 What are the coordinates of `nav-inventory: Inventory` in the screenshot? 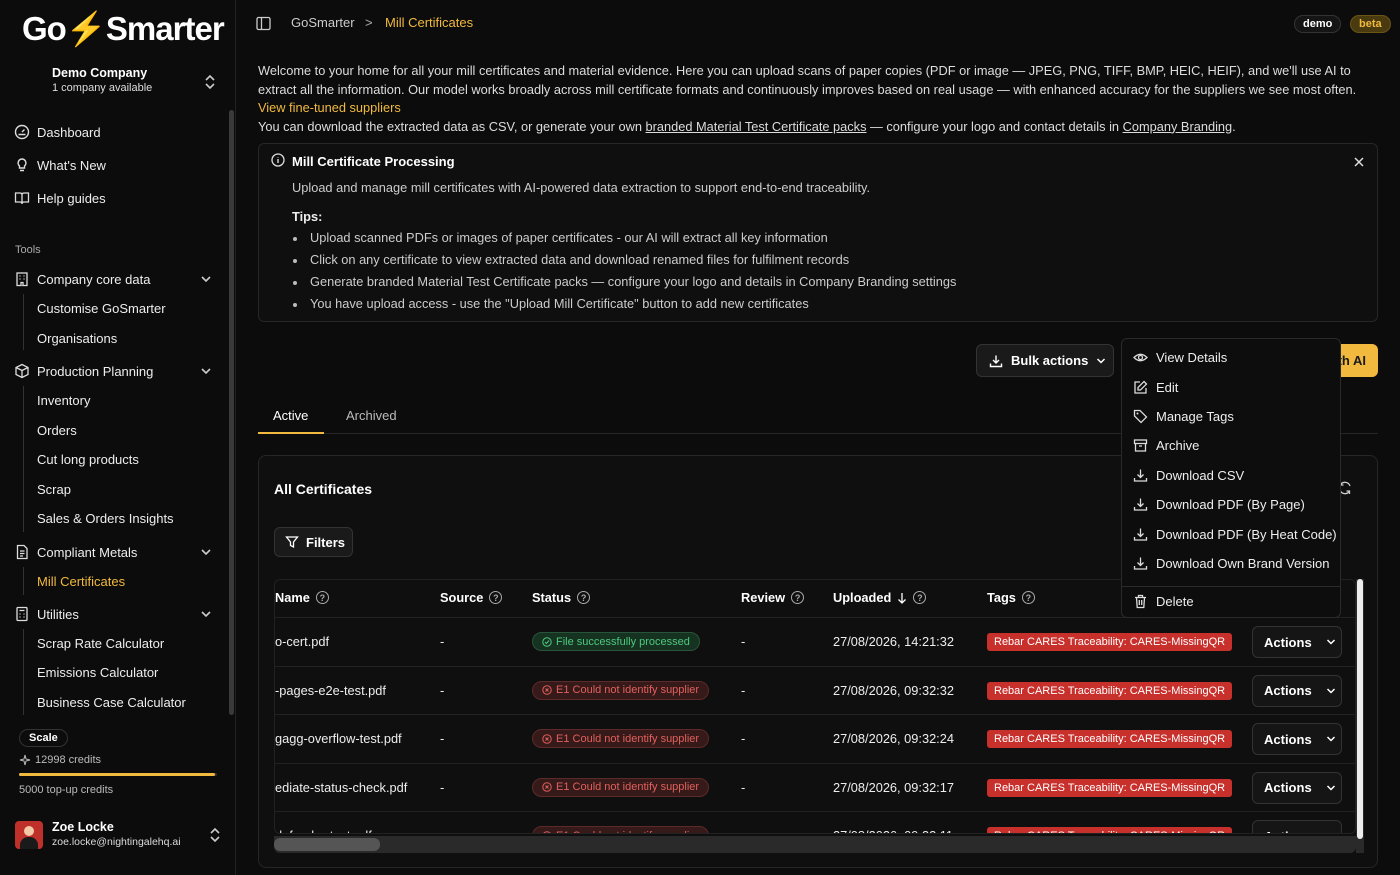 It's located at (63, 400).